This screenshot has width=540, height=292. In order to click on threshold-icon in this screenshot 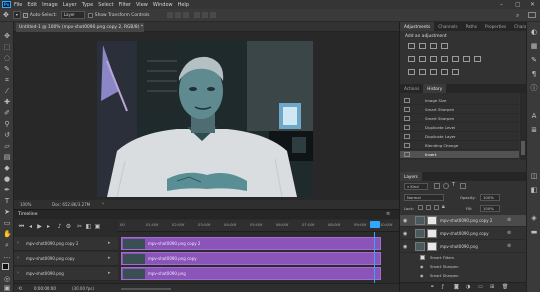, I will do `click(433, 72)`.